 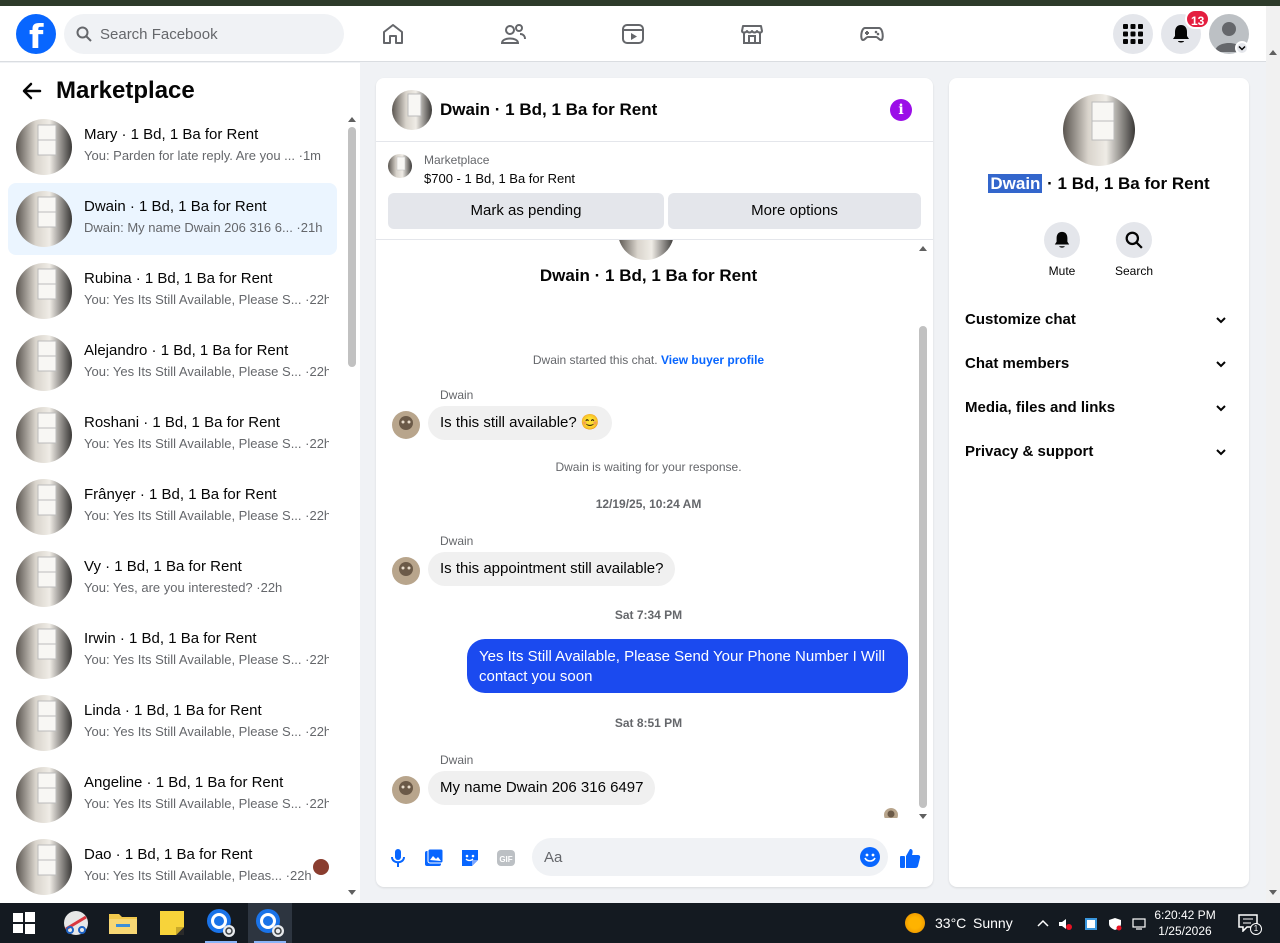 I want to click on chat-scroll-down-icon, so click(x=923, y=817).